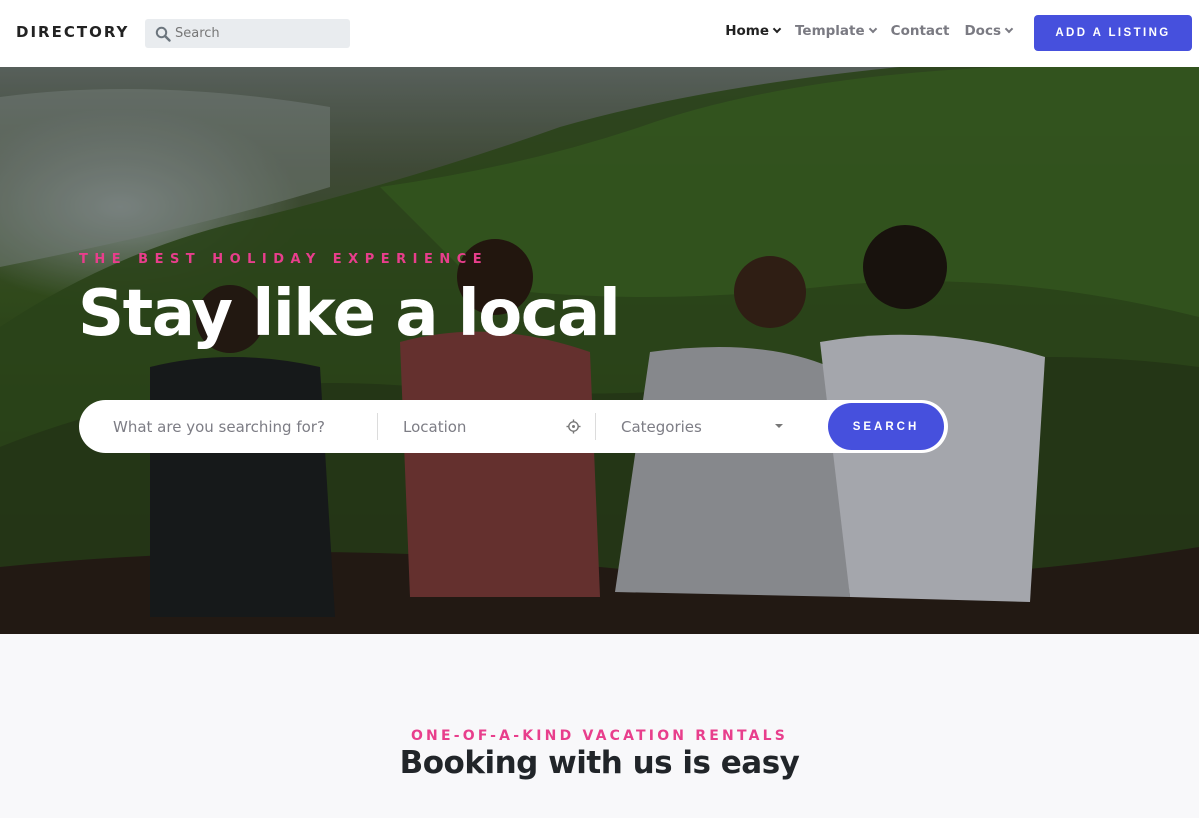 This screenshot has height=818, width=1199. What do you see at coordinates (886, 426) in the screenshot?
I see `search-button: SEARCH` at bounding box center [886, 426].